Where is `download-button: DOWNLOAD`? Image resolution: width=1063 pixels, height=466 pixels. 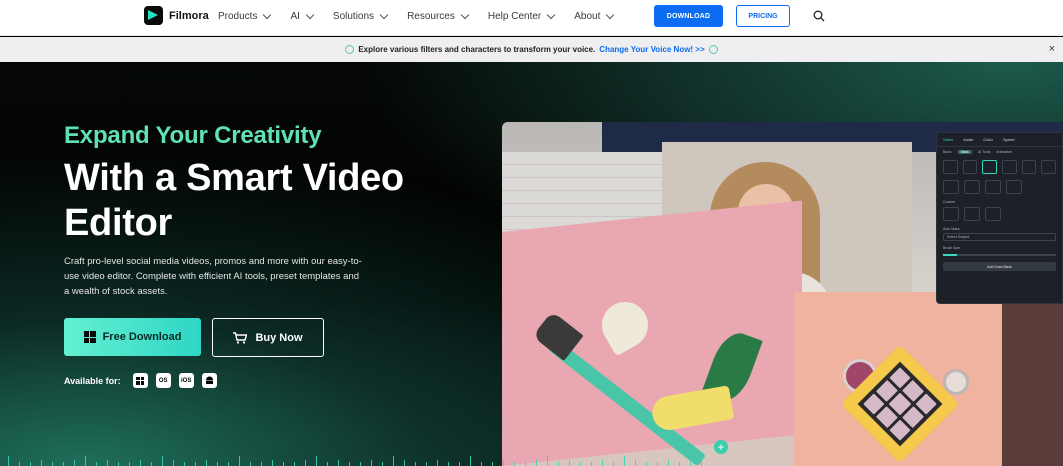 download-button: DOWNLOAD is located at coordinates (688, 16).